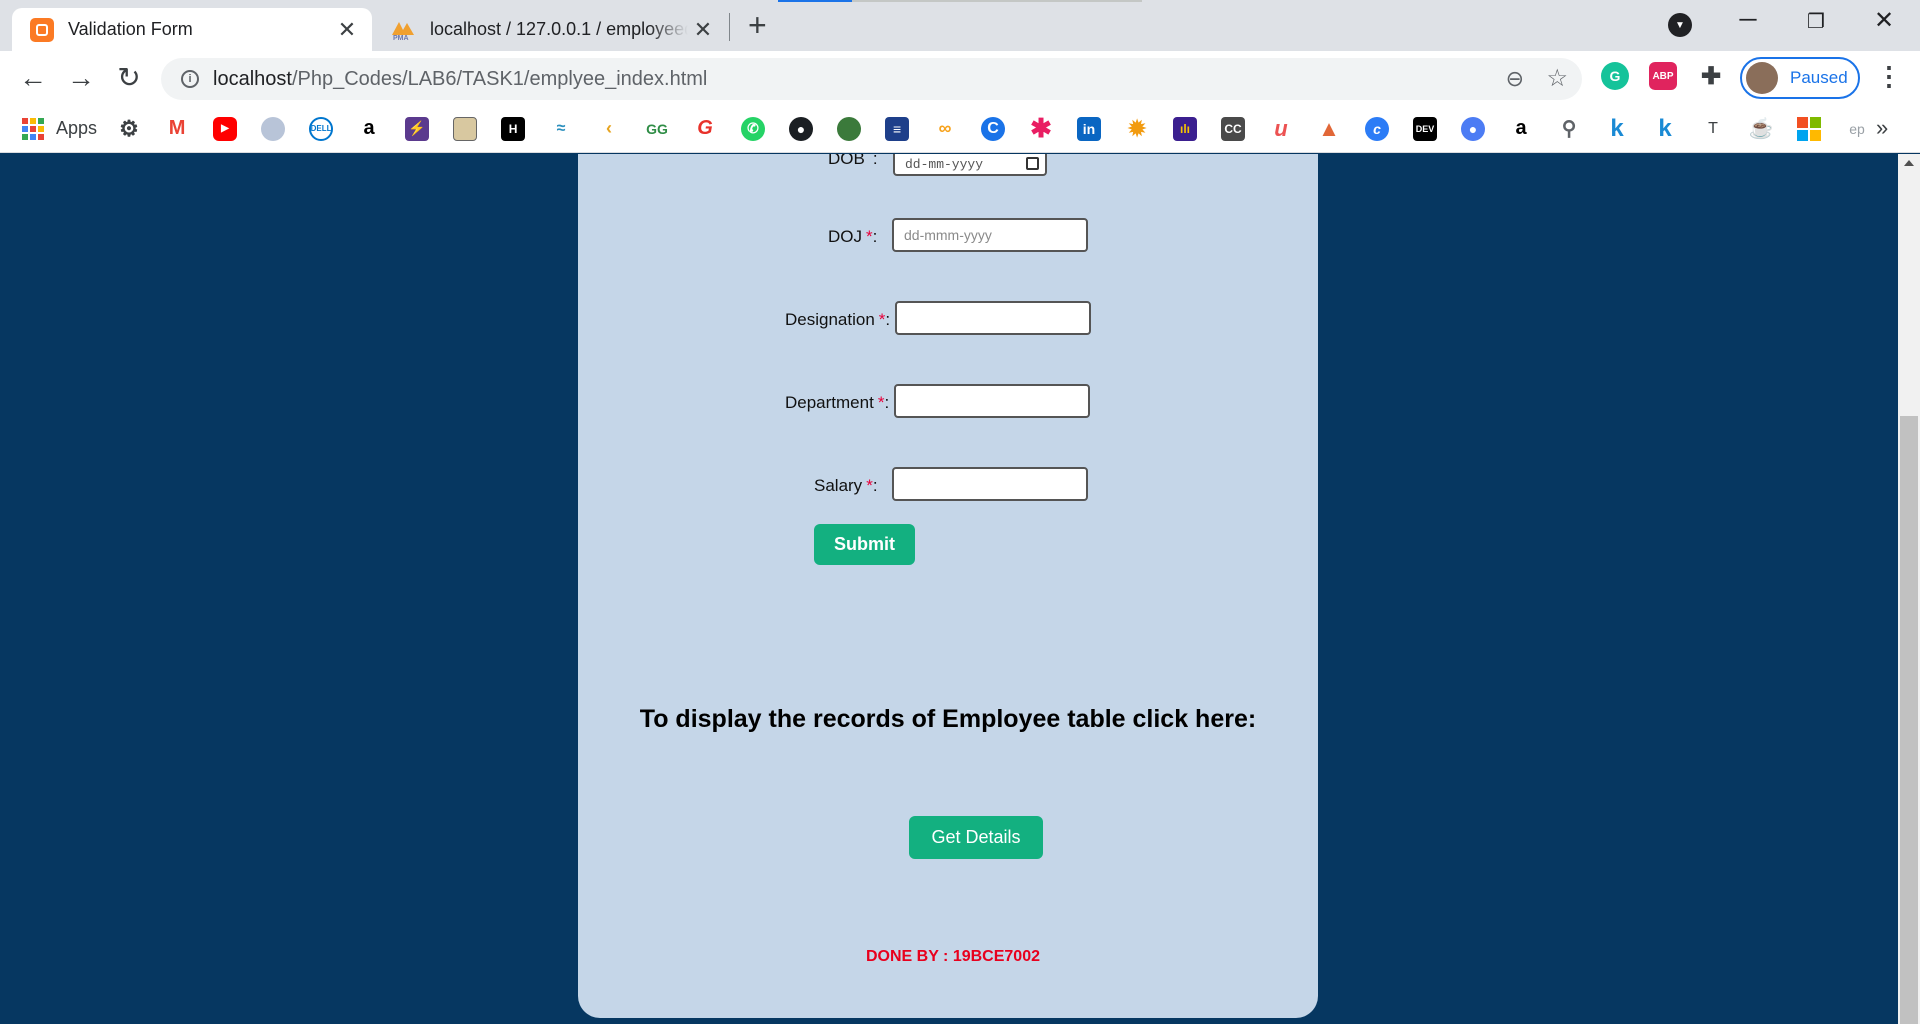  What do you see at coordinates (609, 129) in the screenshot?
I see `leetcode-icon: ‹` at bounding box center [609, 129].